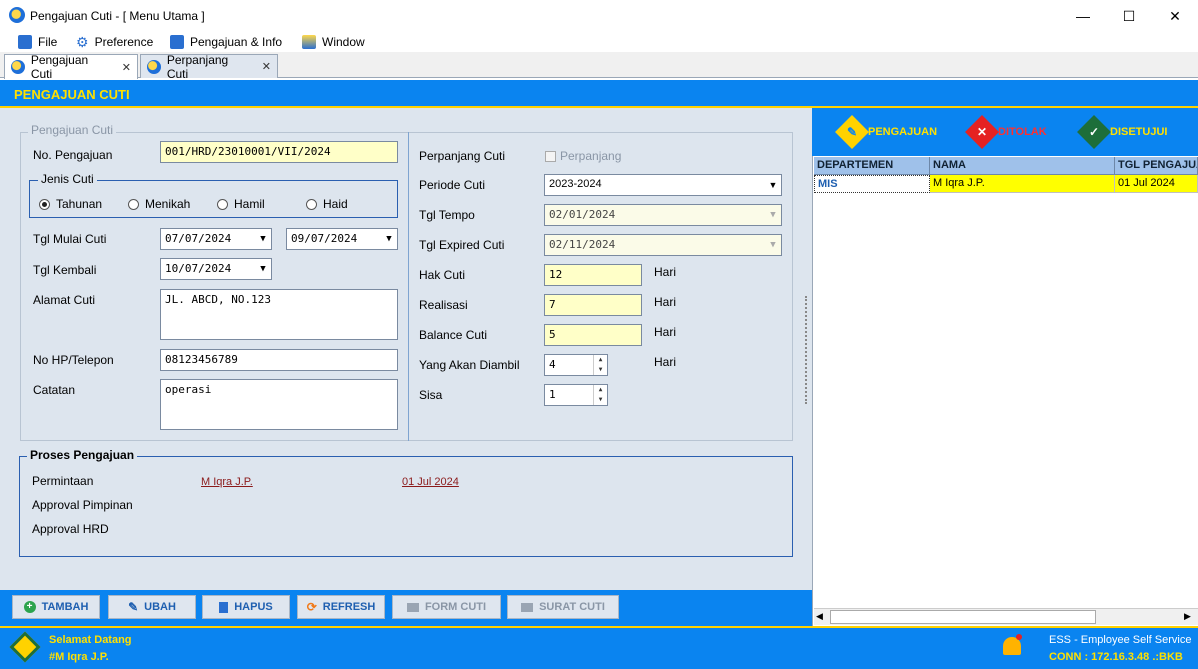 This screenshot has height=669, width=1198. I want to click on table-row-cell-nama: M Iqra J.P., so click(1022, 184).